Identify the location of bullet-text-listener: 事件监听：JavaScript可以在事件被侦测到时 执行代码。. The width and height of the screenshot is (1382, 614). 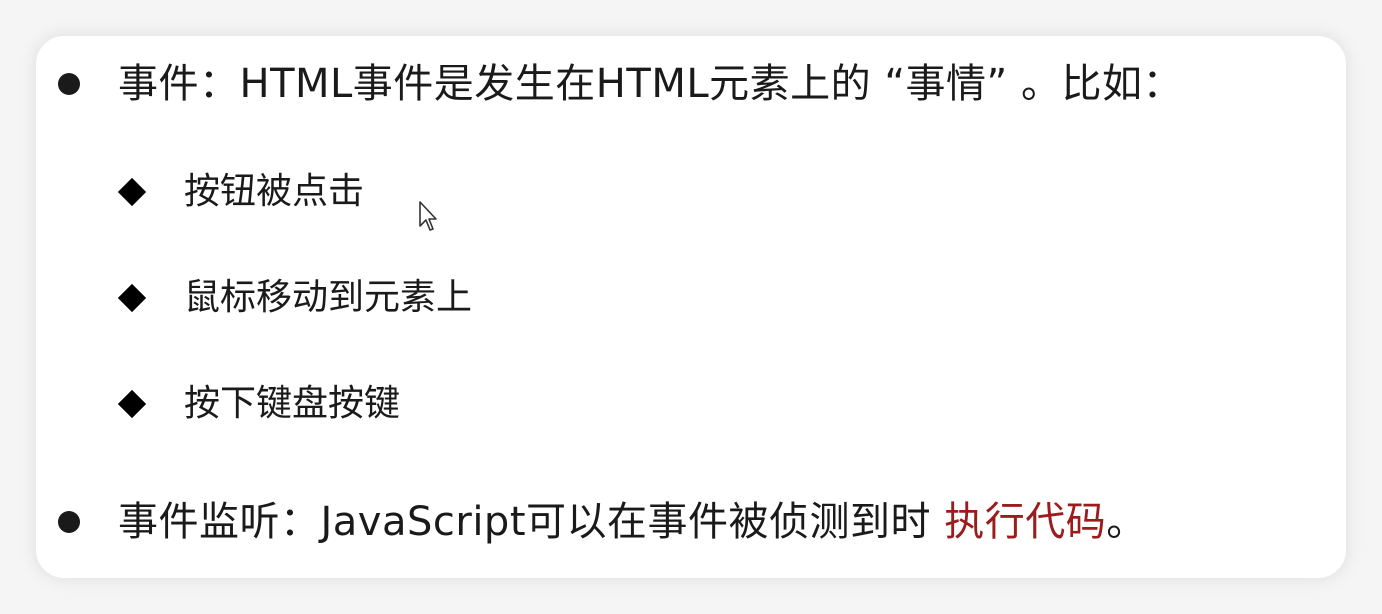
(632, 522).